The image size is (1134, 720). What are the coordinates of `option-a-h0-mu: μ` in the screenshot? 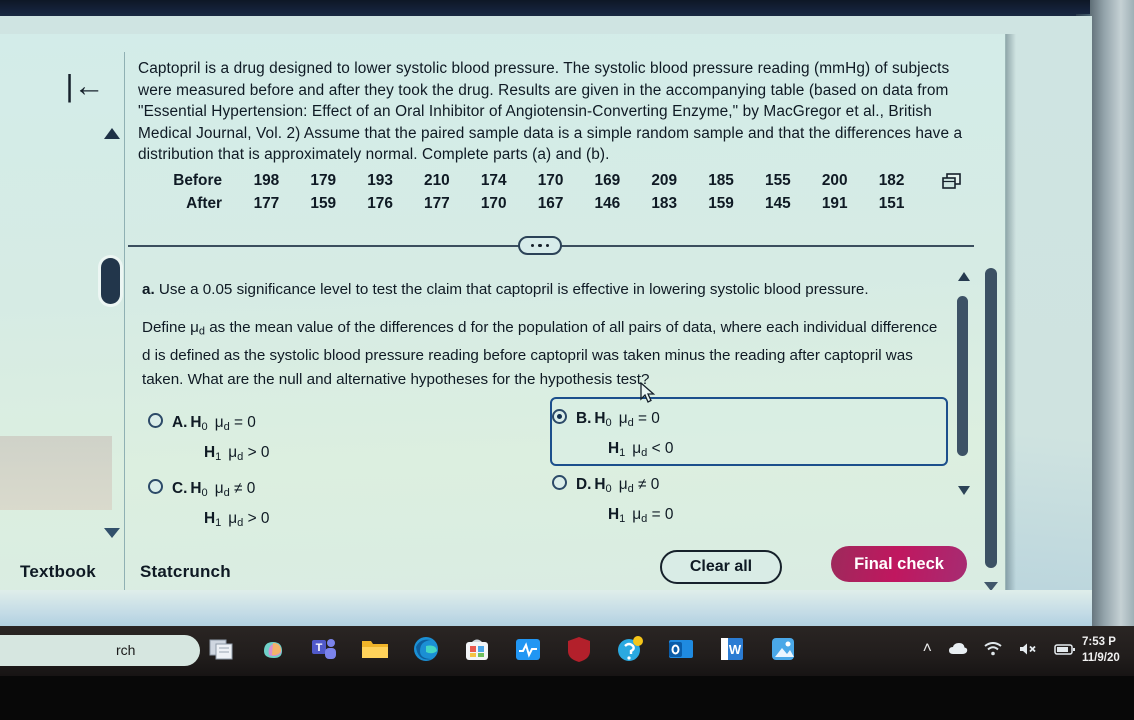 It's located at (219, 422).